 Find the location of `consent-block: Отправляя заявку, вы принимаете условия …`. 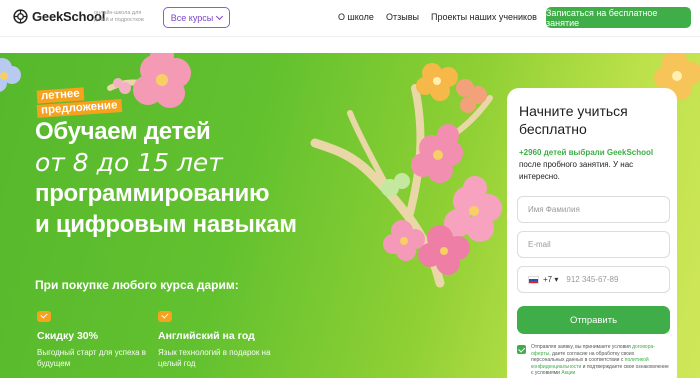

consent-block: Отправляя заявку, вы принимаете условия … is located at coordinates (593, 360).